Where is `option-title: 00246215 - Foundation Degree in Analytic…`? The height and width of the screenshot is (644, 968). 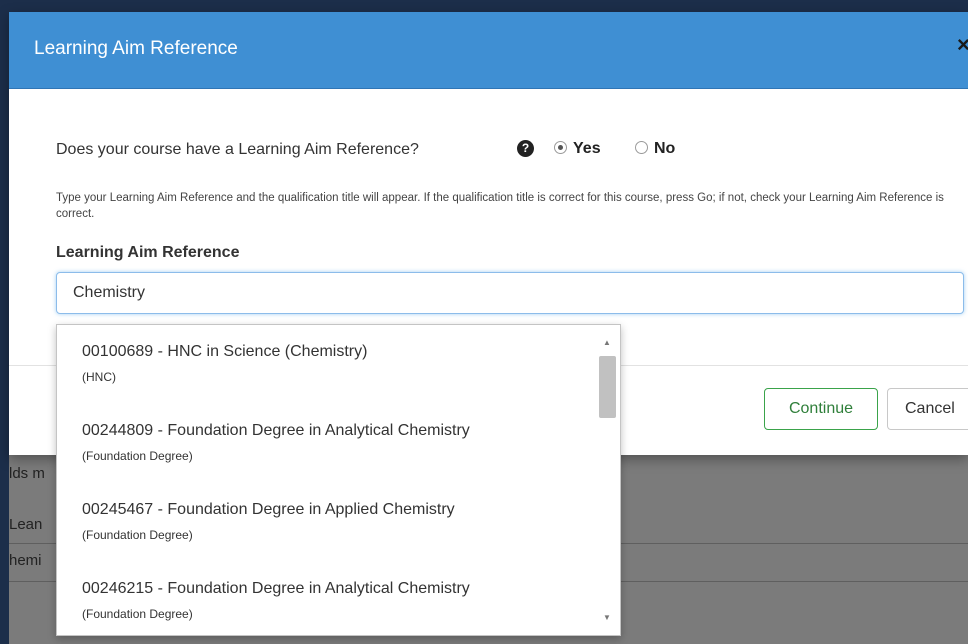
option-title: 00246215 - Foundation Degree in Analytic… is located at coordinates (276, 588).